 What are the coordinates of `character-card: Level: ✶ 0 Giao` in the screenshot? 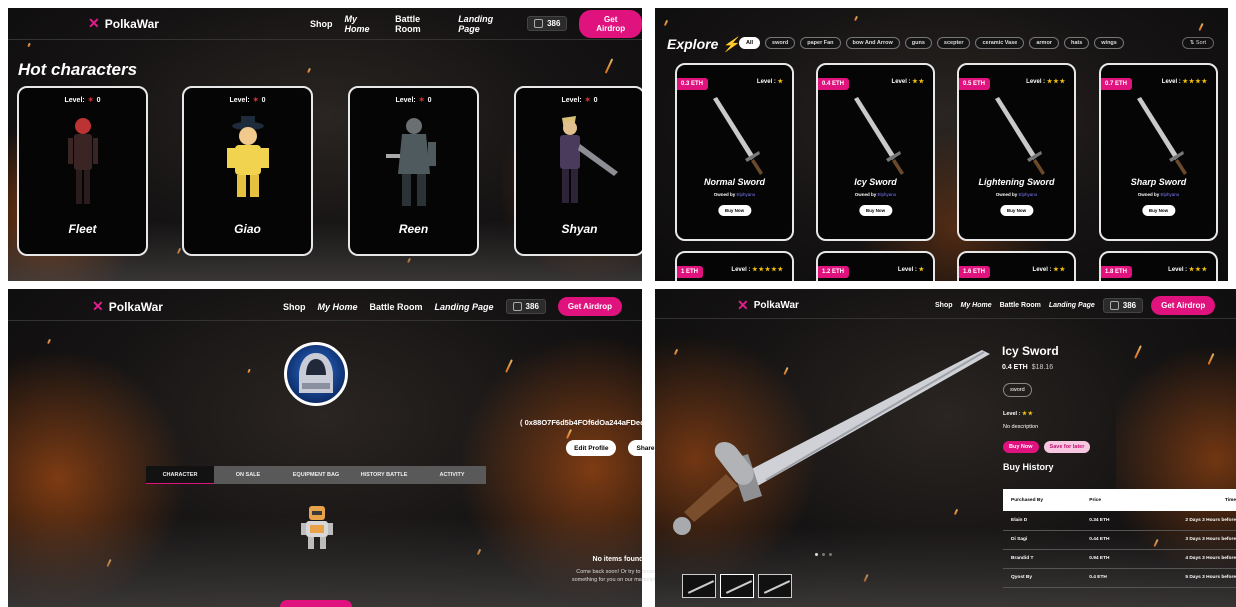 It's located at (247, 171).